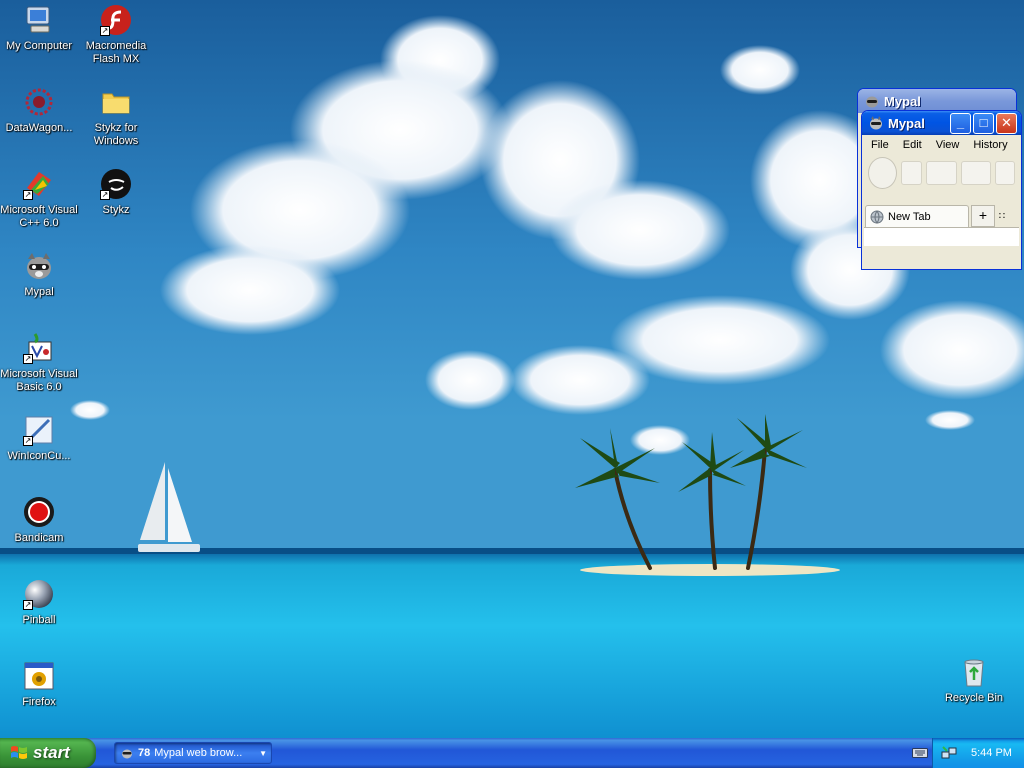 Image resolution: width=1024 pixels, height=768 pixels. Describe the element at coordinates (51, 752) in the screenshot. I see `start-label: start` at that location.